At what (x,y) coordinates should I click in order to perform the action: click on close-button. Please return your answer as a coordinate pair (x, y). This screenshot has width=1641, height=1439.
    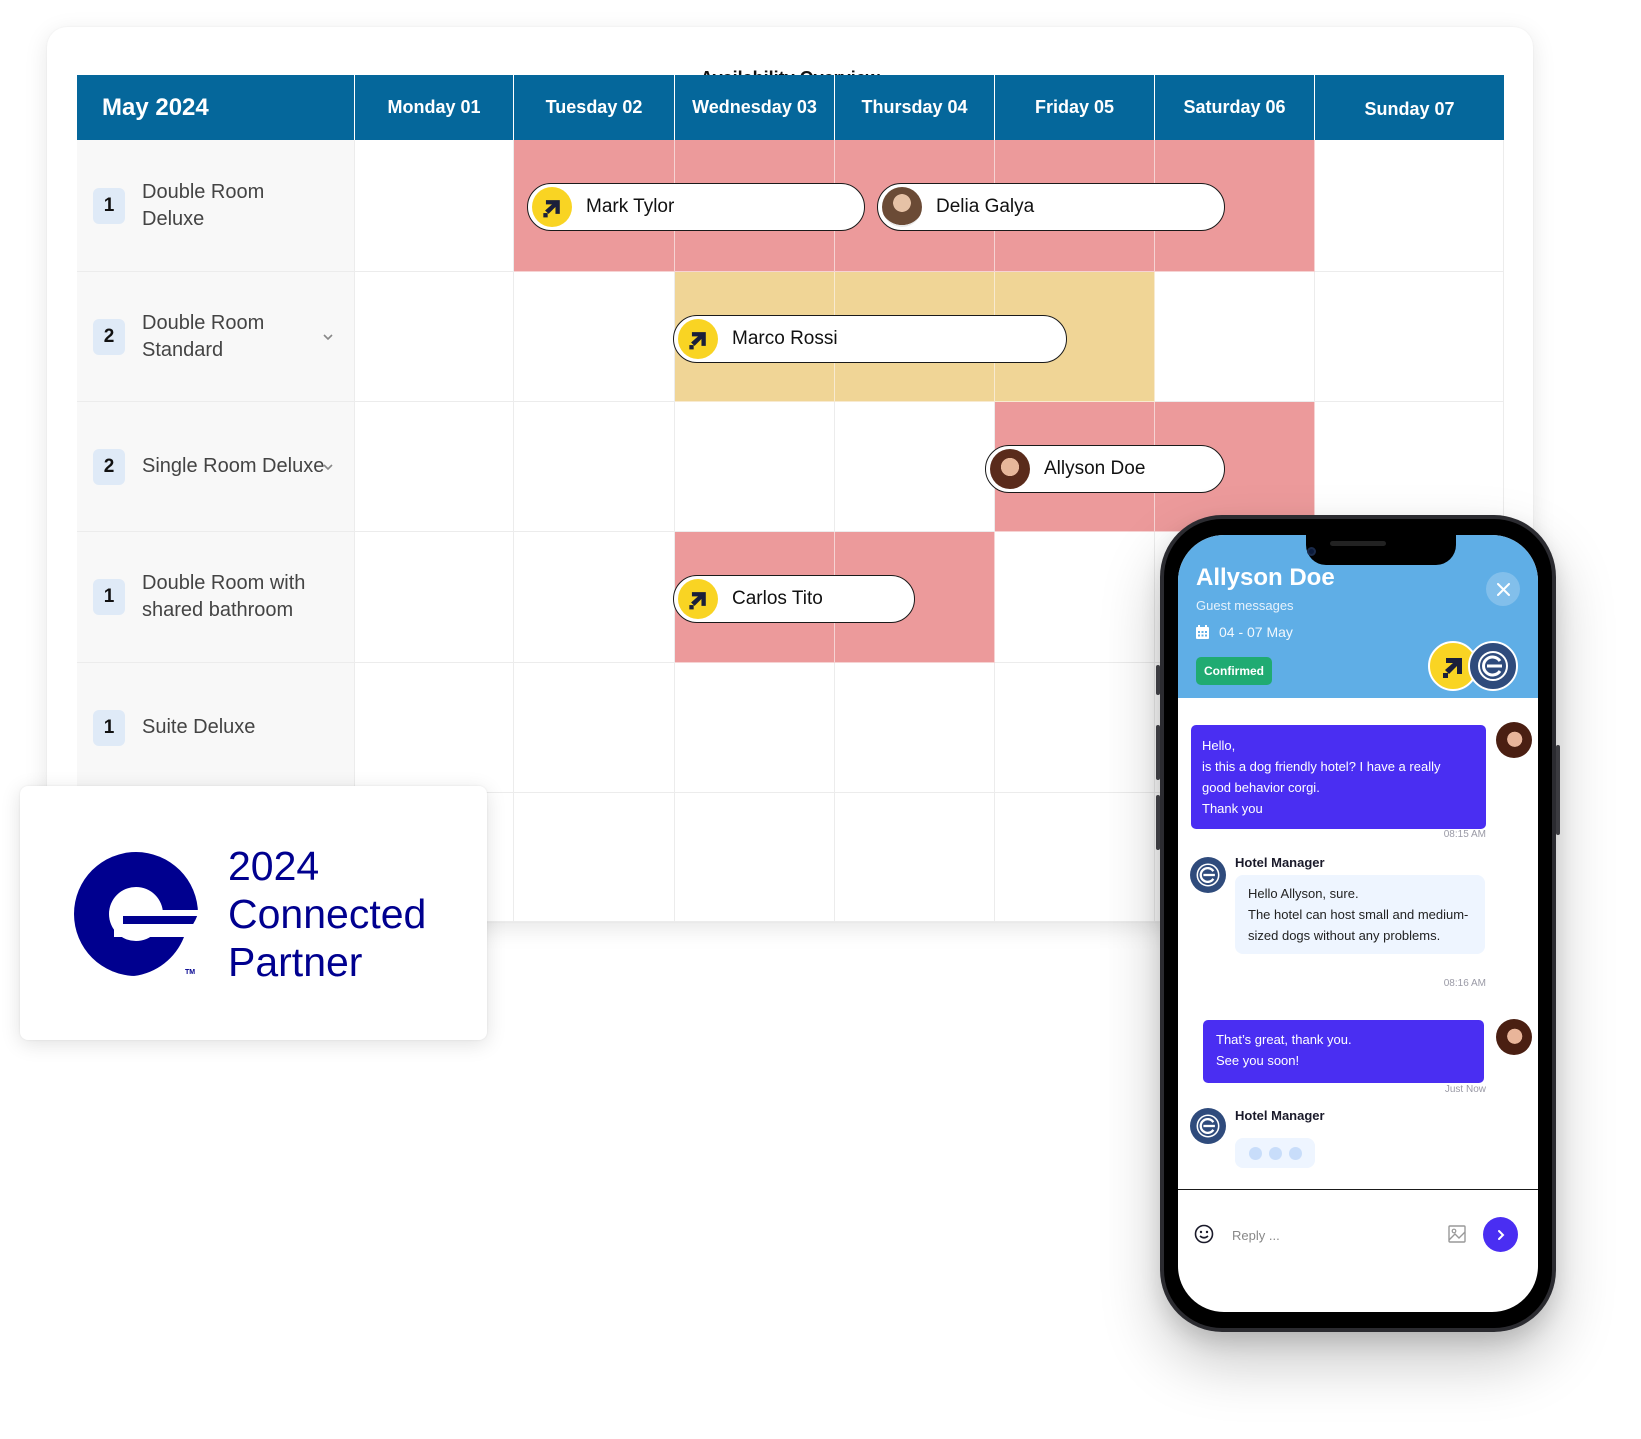
    Looking at the image, I should click on (1503, 589).